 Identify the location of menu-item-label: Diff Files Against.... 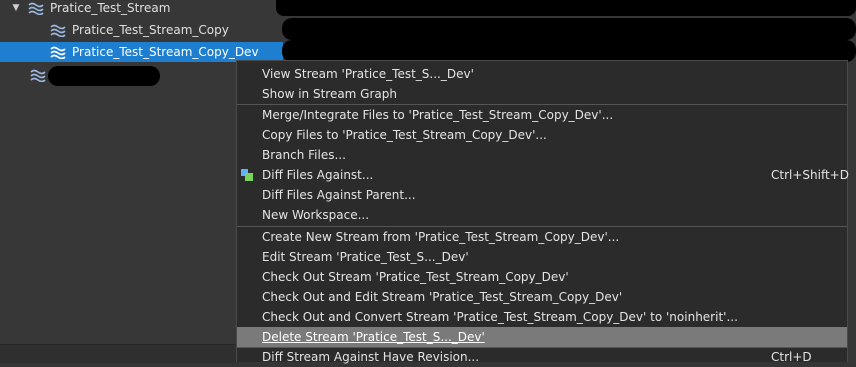
(318, 175).